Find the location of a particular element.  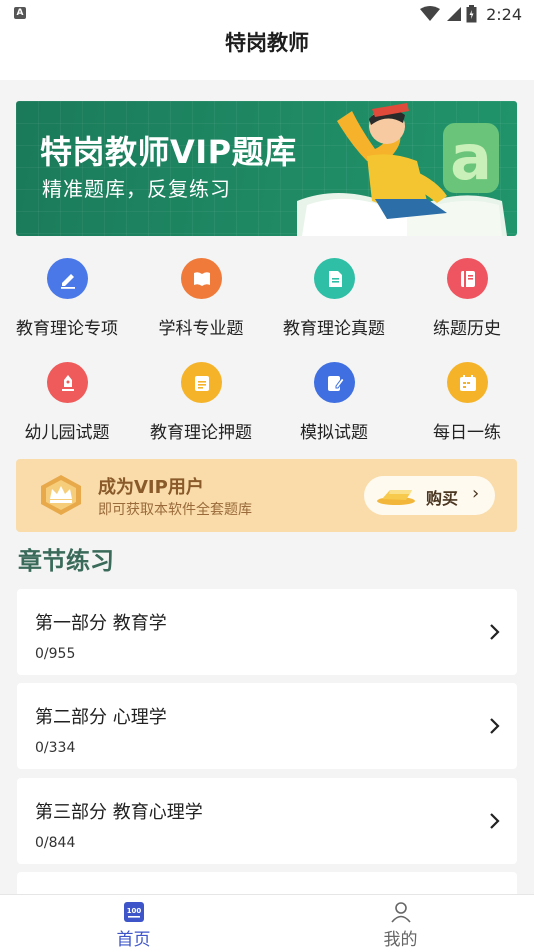

document-icon is located at coordinates (334, 278).